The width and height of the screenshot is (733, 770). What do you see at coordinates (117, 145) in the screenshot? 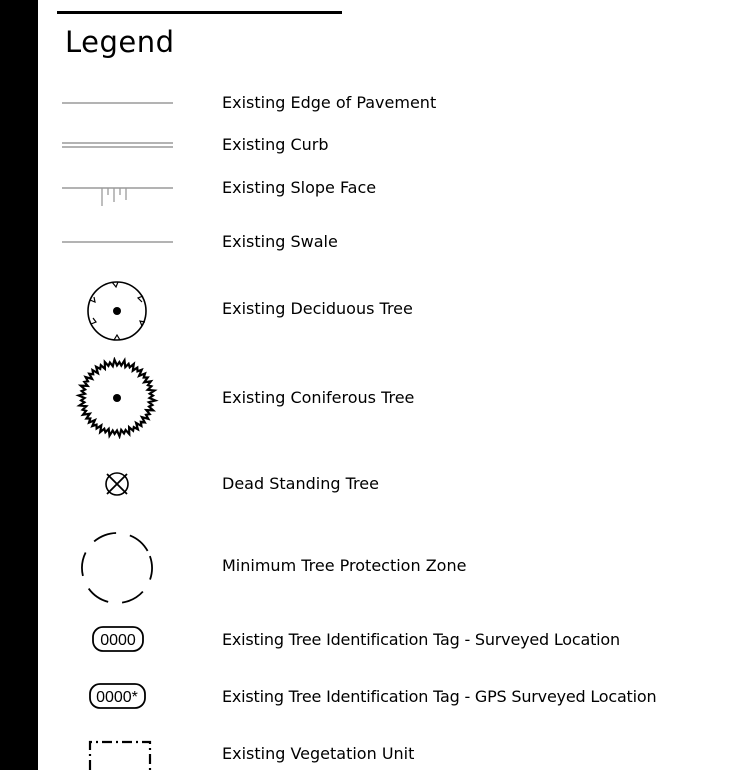
I see `curb-double-line-icon` at bounding box center [117, 145].